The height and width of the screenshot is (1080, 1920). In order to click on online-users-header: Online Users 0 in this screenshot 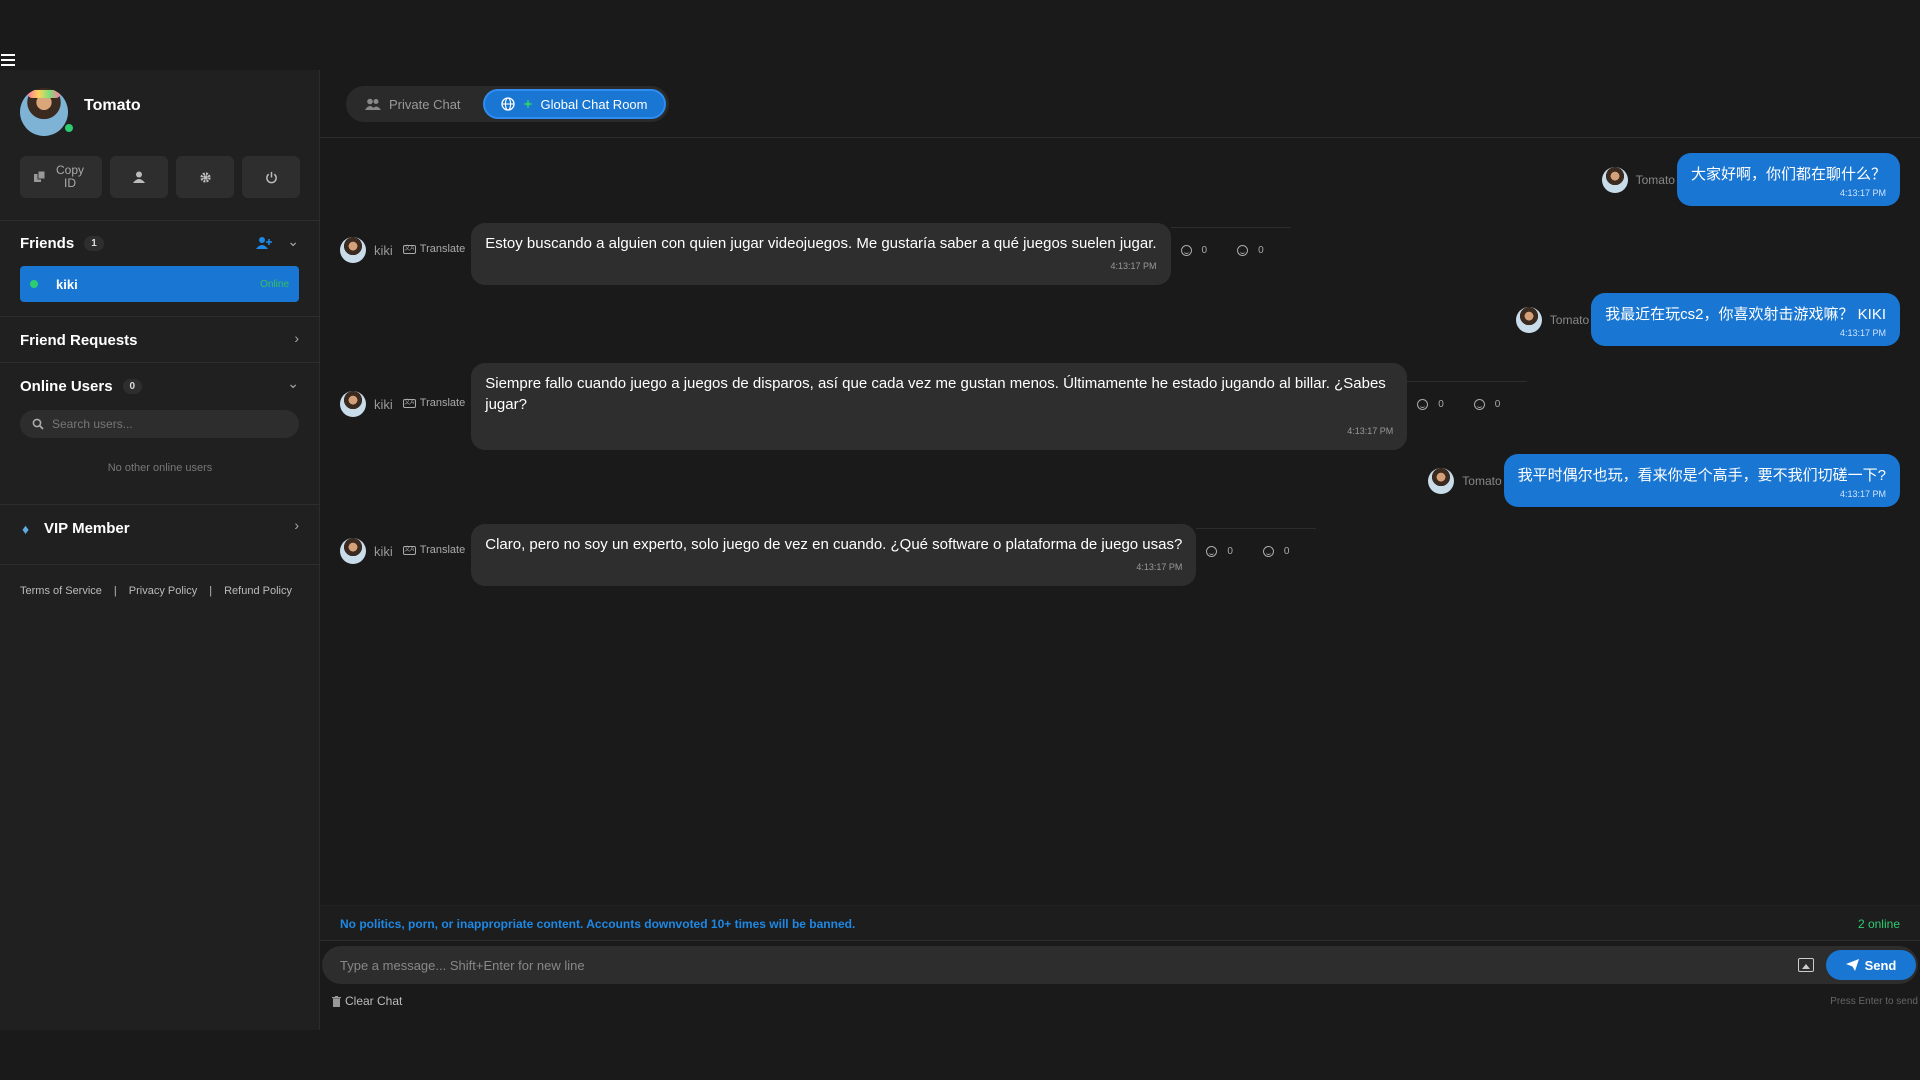, I will do `click(81, 386)`.